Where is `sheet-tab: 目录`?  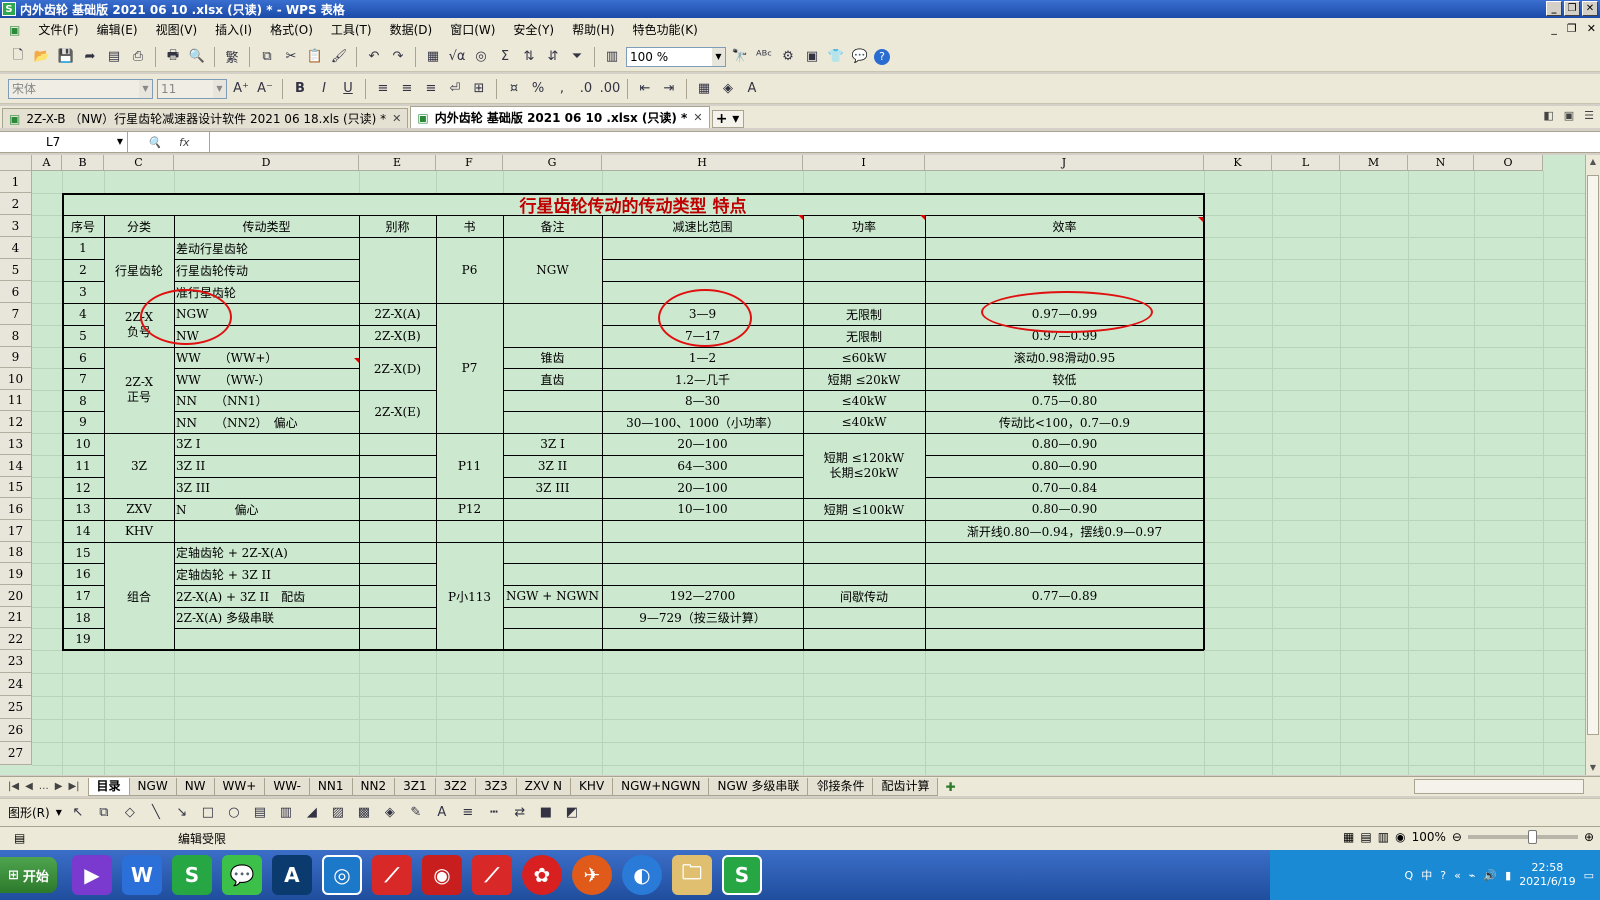 sheet-tab: 目录 is located at coordinates (108, 786).